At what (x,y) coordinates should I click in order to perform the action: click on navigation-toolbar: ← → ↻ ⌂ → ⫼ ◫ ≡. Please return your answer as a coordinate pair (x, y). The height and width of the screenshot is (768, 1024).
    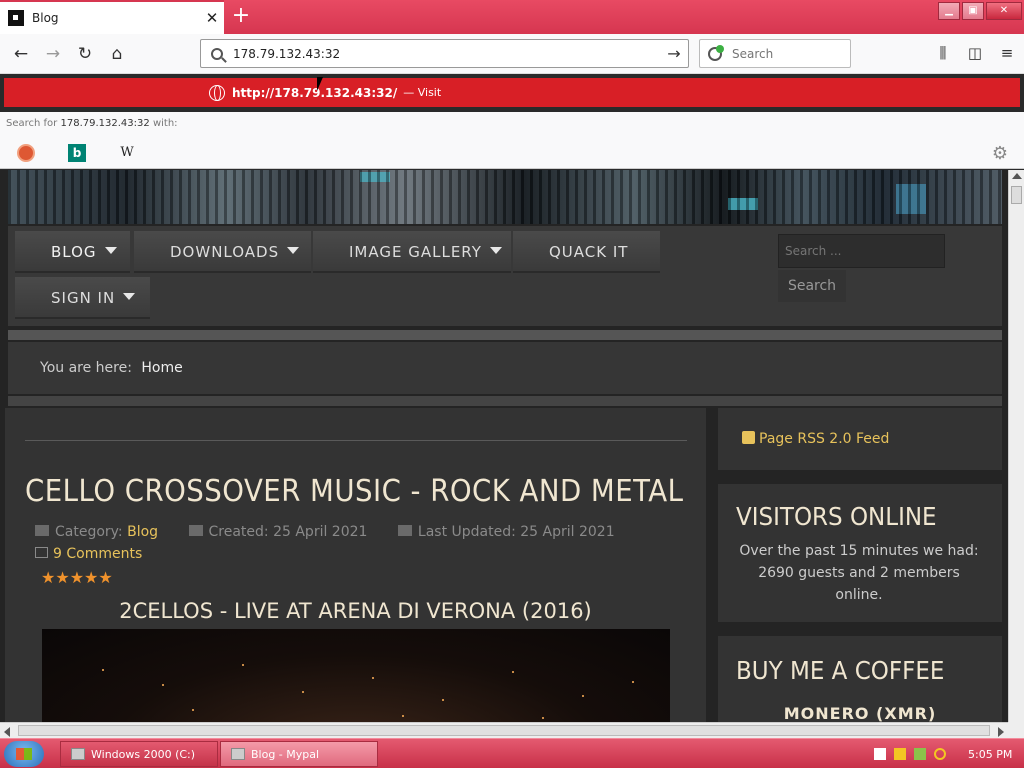
    Looking at the image, I should click on (512, 54).